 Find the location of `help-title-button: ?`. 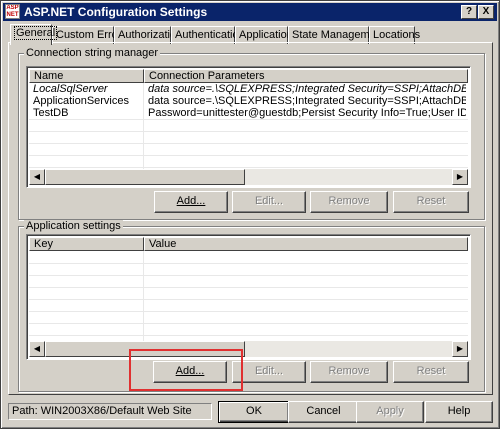

help-title-button: ? is located at coordinates (469, 12).